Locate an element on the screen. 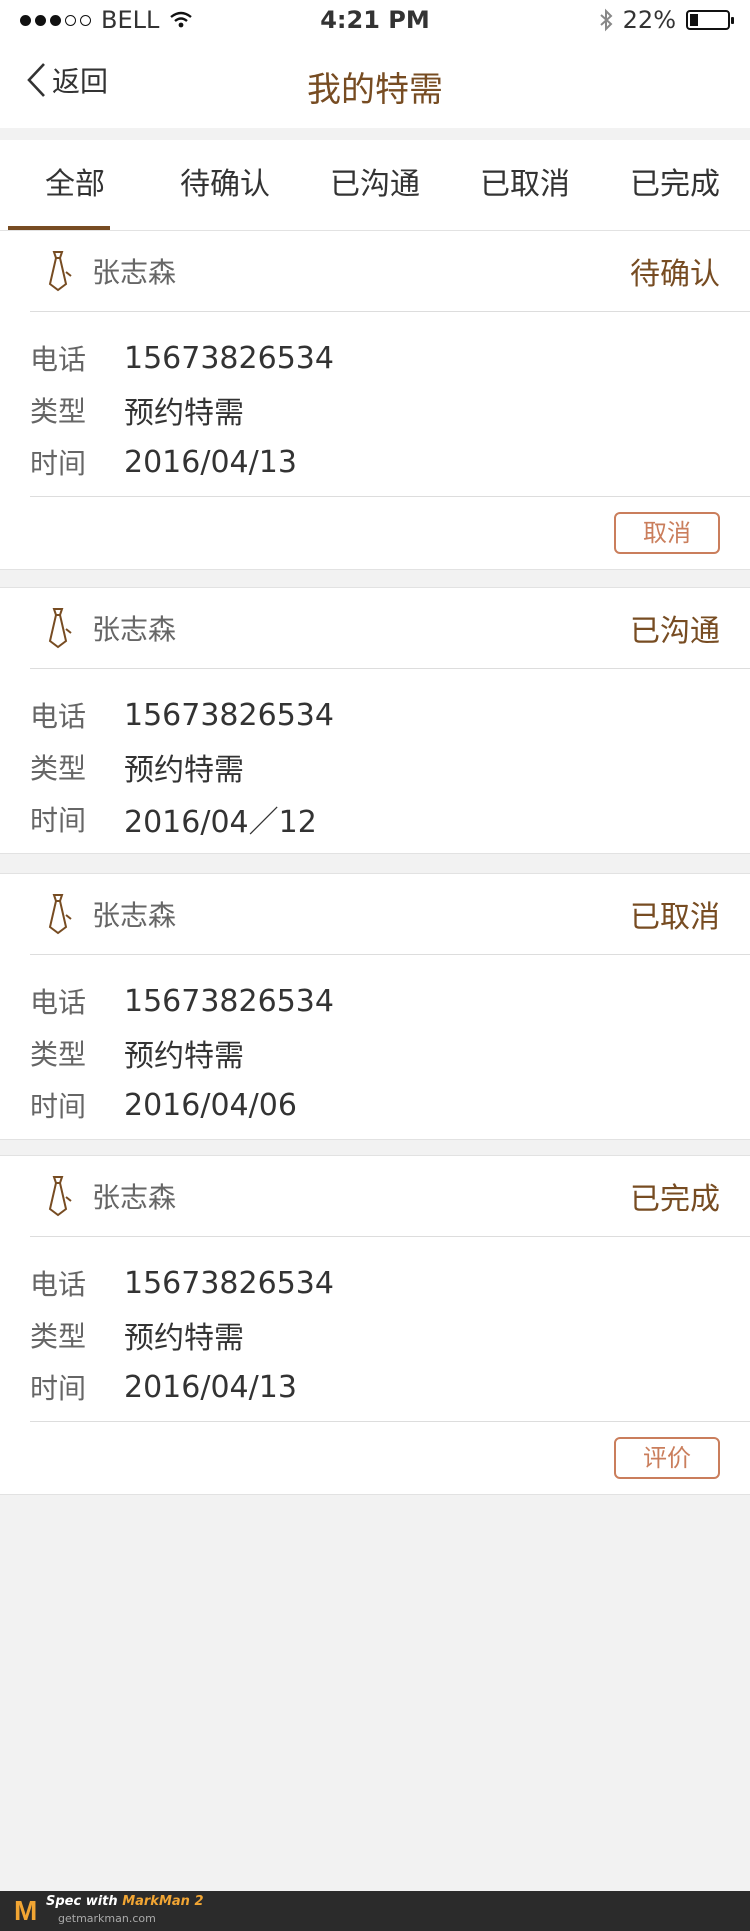 This screenshot has width=750, height=1931. tab-pending: 待确认 is located at coordinates (225, 185).